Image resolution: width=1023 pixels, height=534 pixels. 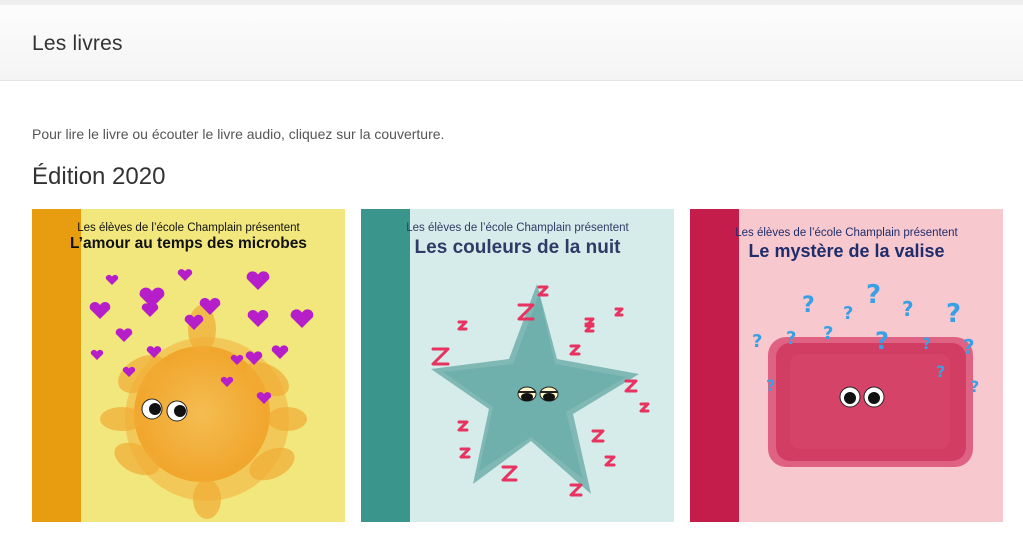 What do you see at coordinates (188, 243) in the screenshot?
I see `book-title: L’amour au temps des microbes` at bounding box center [188, 243].